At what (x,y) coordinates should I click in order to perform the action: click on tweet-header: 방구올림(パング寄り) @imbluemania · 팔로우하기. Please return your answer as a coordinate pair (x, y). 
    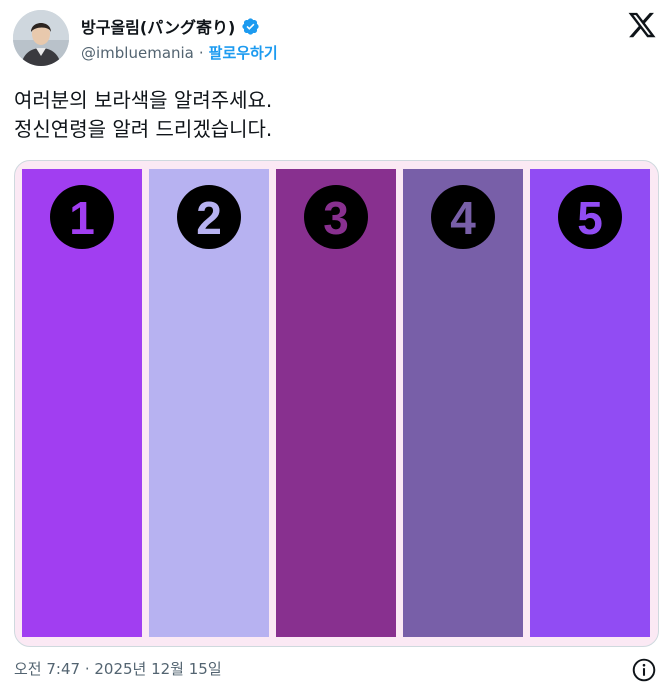
    Looking at the image, I should click on (335, 35).